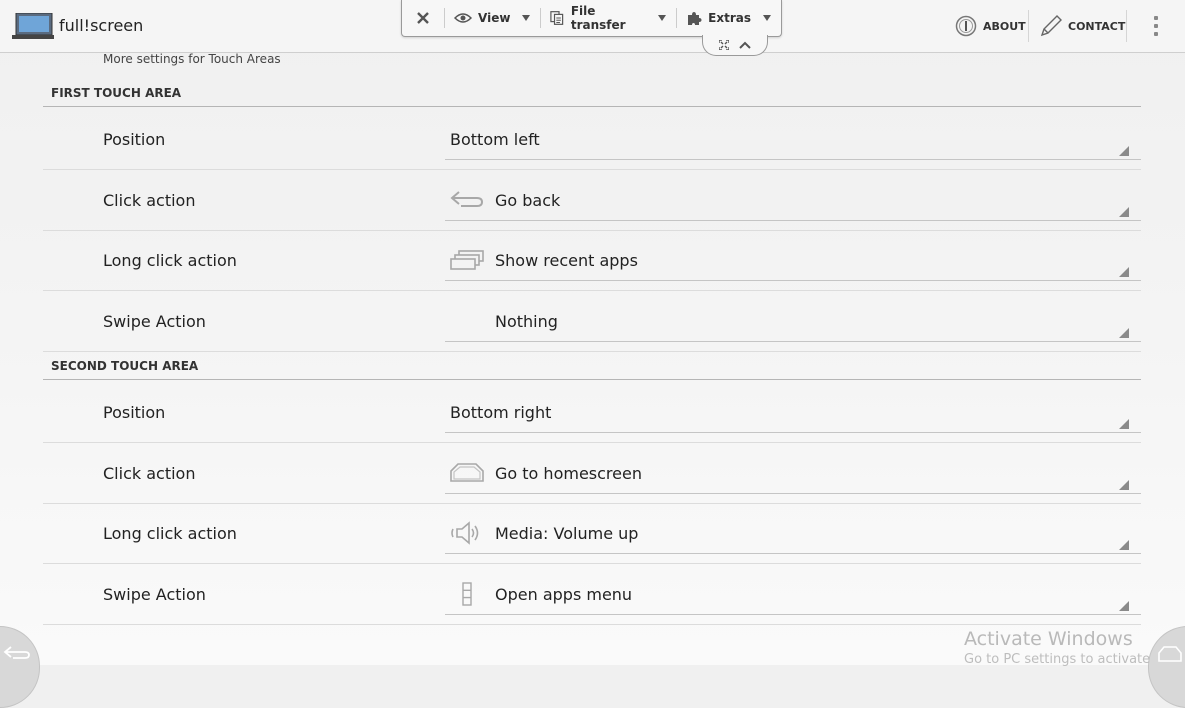 The height and width of the screenshot is (708, 1185). Describe the element at coordinates (735, 45) in the screenshot. I see `toolbar-handle` at that location.